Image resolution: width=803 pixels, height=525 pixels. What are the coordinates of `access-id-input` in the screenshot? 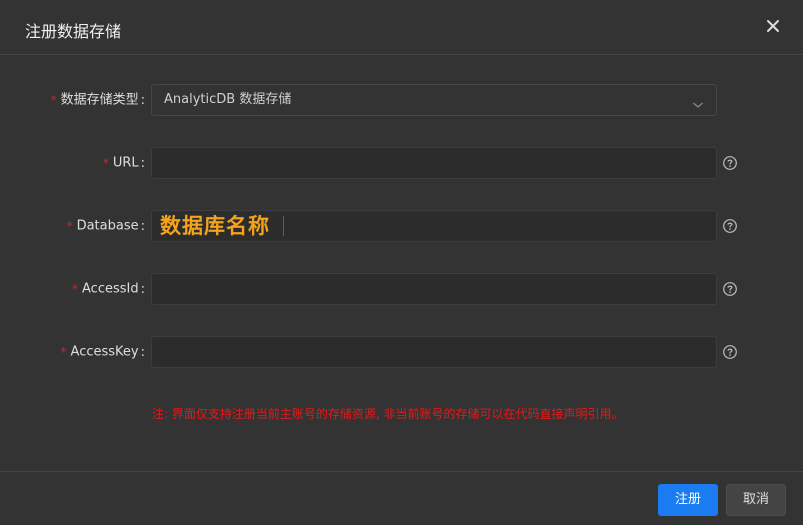 It's located at (434, 289).